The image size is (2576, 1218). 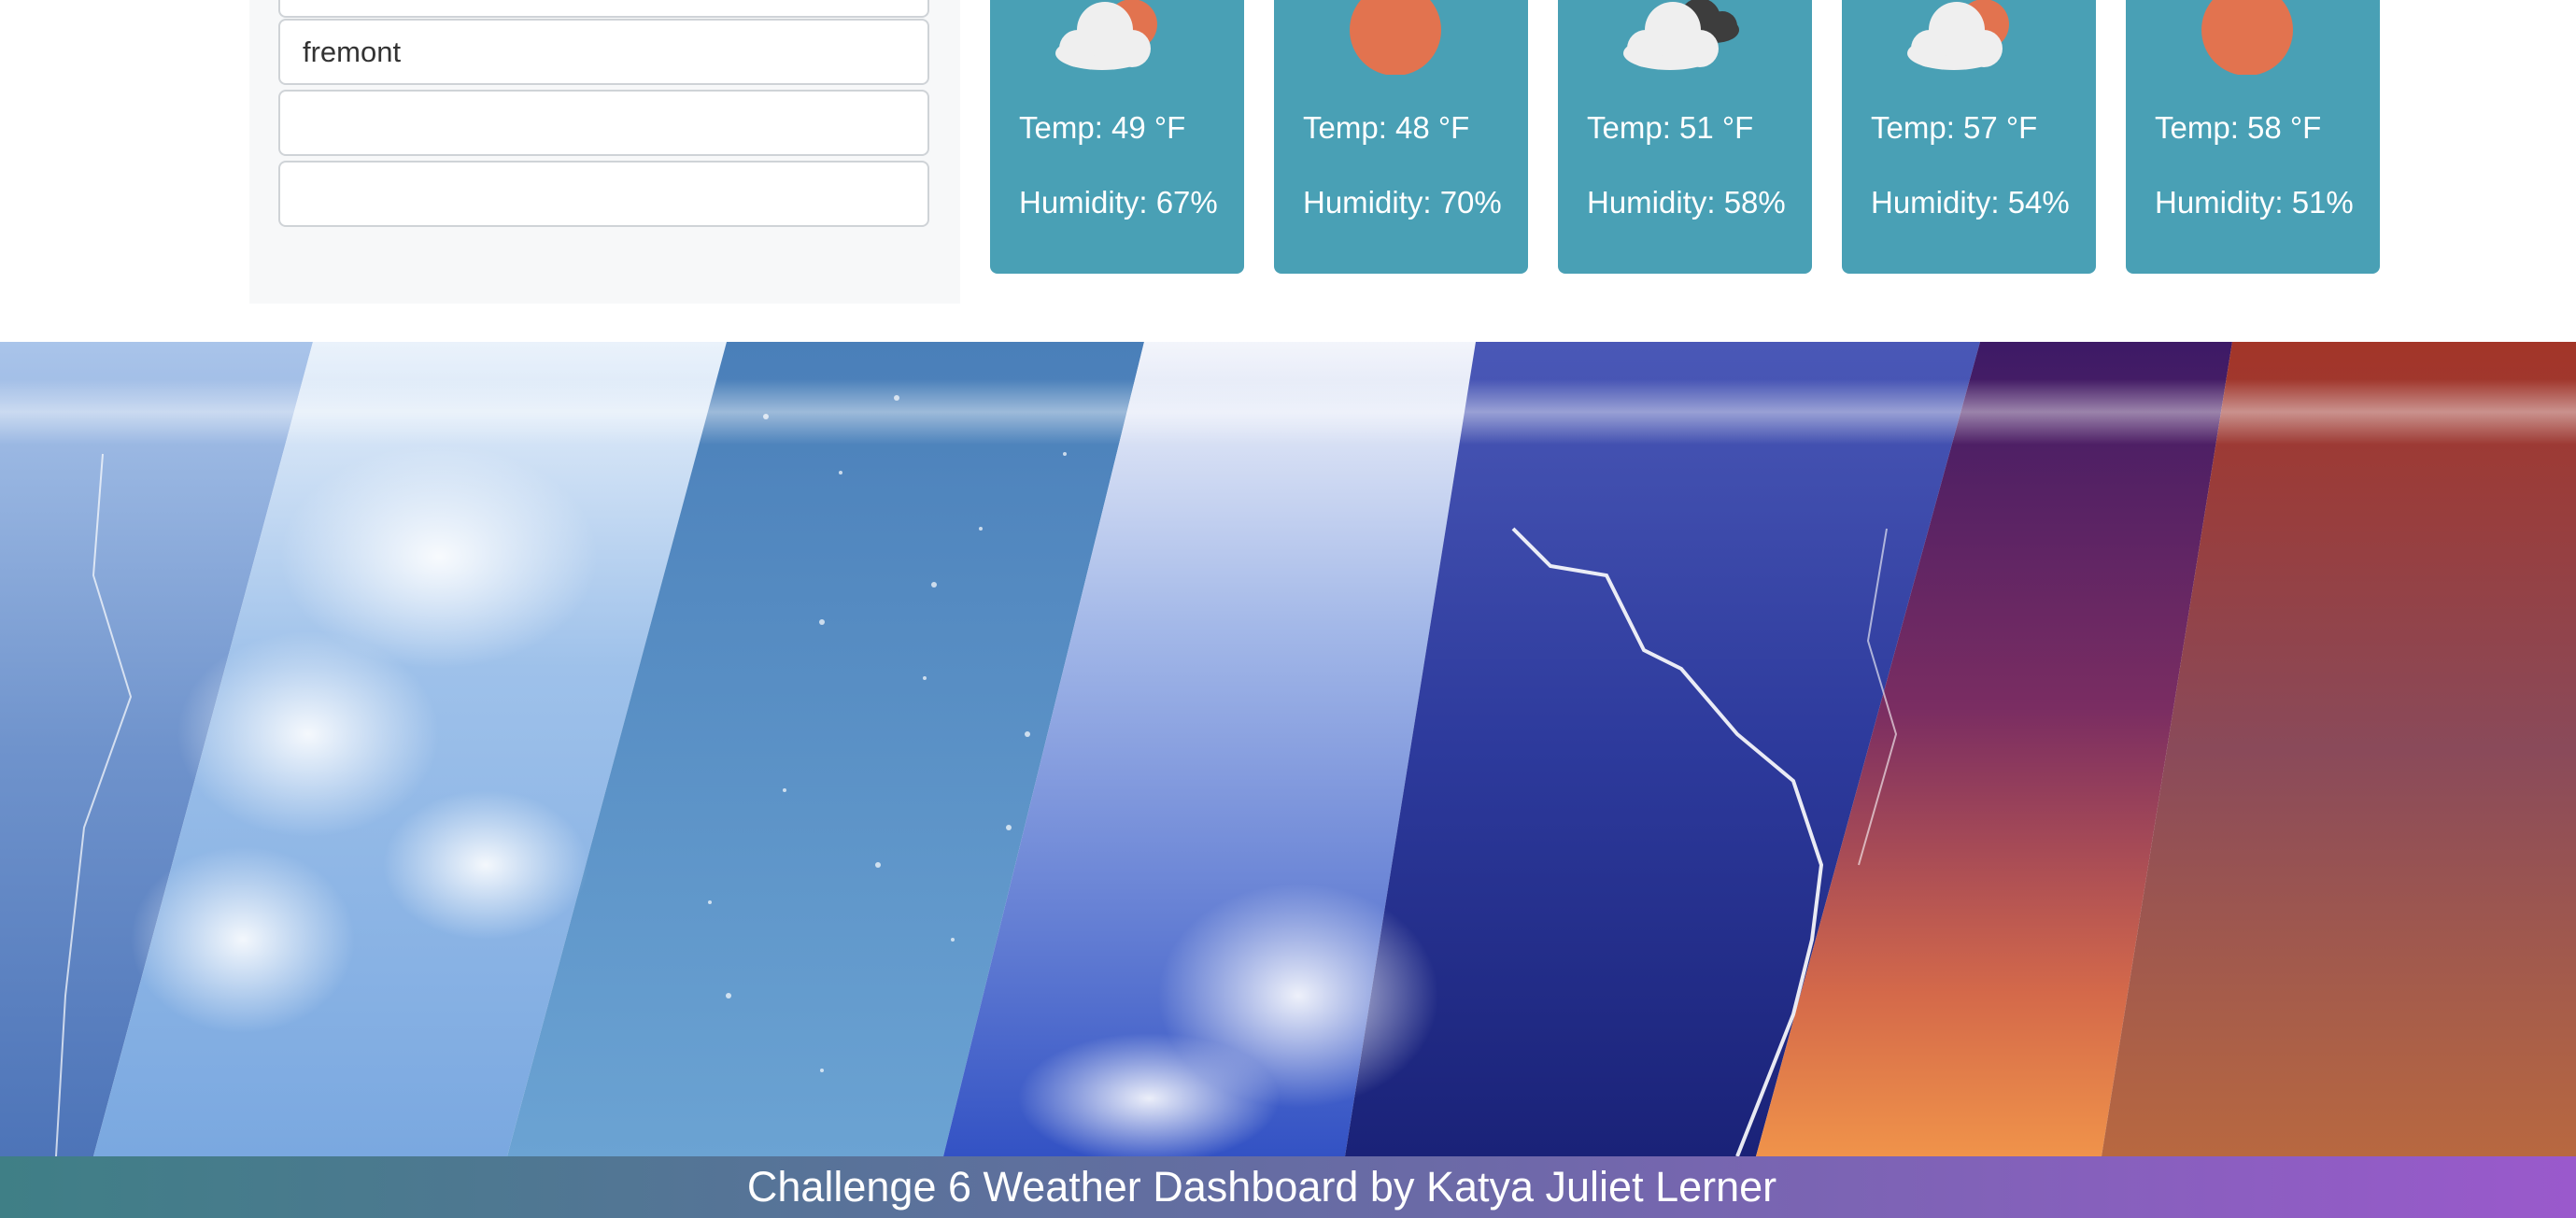 I want to click on forecast-humidity: Humidity: 70%, so click(x=1402, y=202).